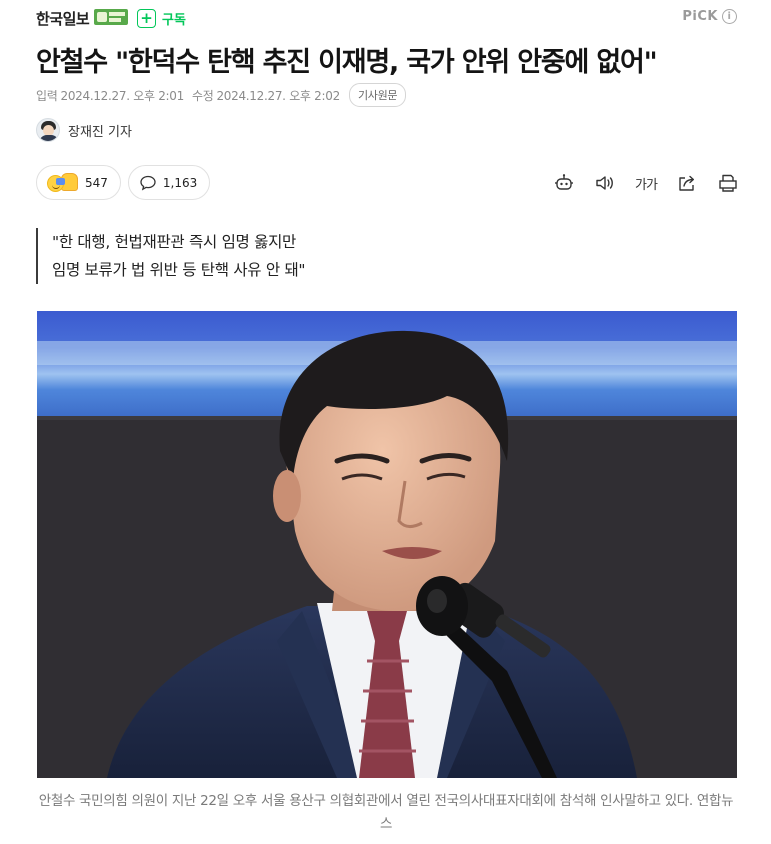  Describe the element at coordinates (96, 182) in the screenshot. I see `reaction-count: 547` at that location.